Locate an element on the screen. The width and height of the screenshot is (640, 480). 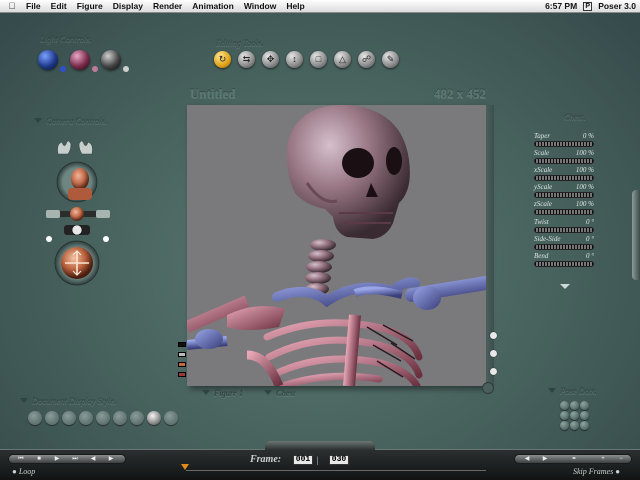
menu-help: Help is located at coordinates (295, 6).